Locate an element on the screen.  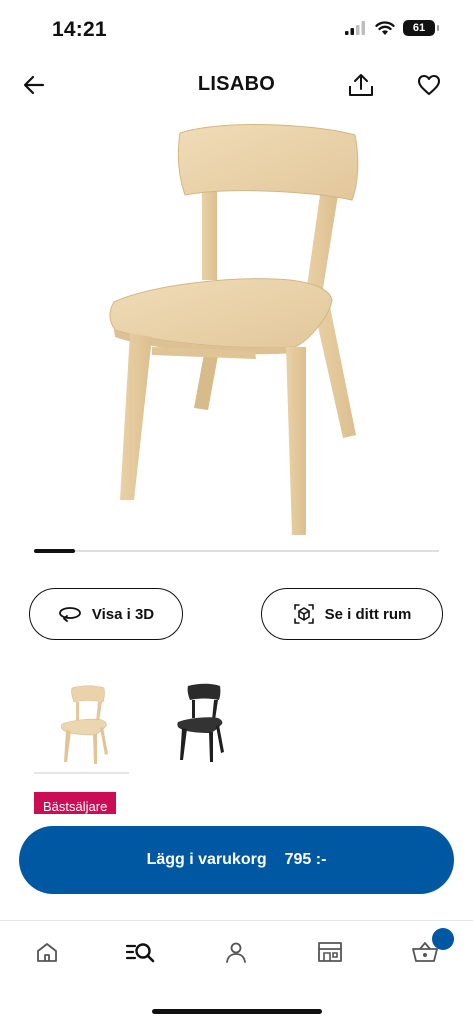
image-progress-indicator is located at coordinates (54, 551).